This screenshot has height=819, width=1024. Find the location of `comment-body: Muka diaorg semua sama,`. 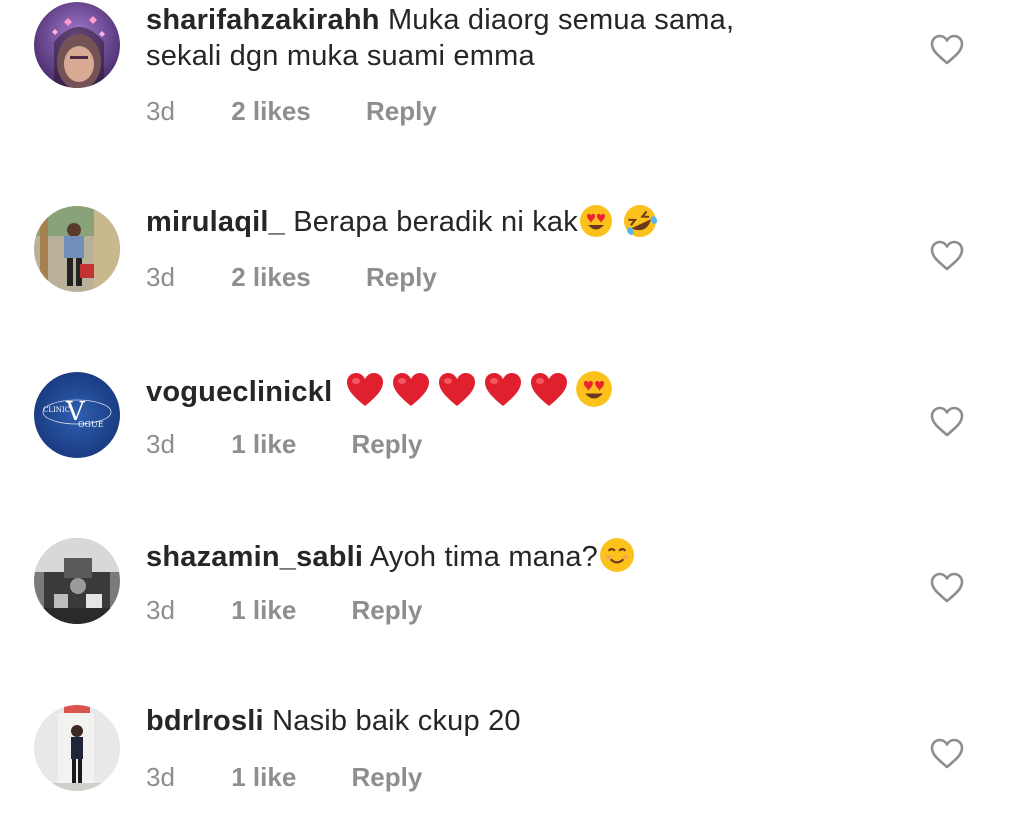

comment-body: Muka diaorg semua sama, is located at coordinates (561, 20).